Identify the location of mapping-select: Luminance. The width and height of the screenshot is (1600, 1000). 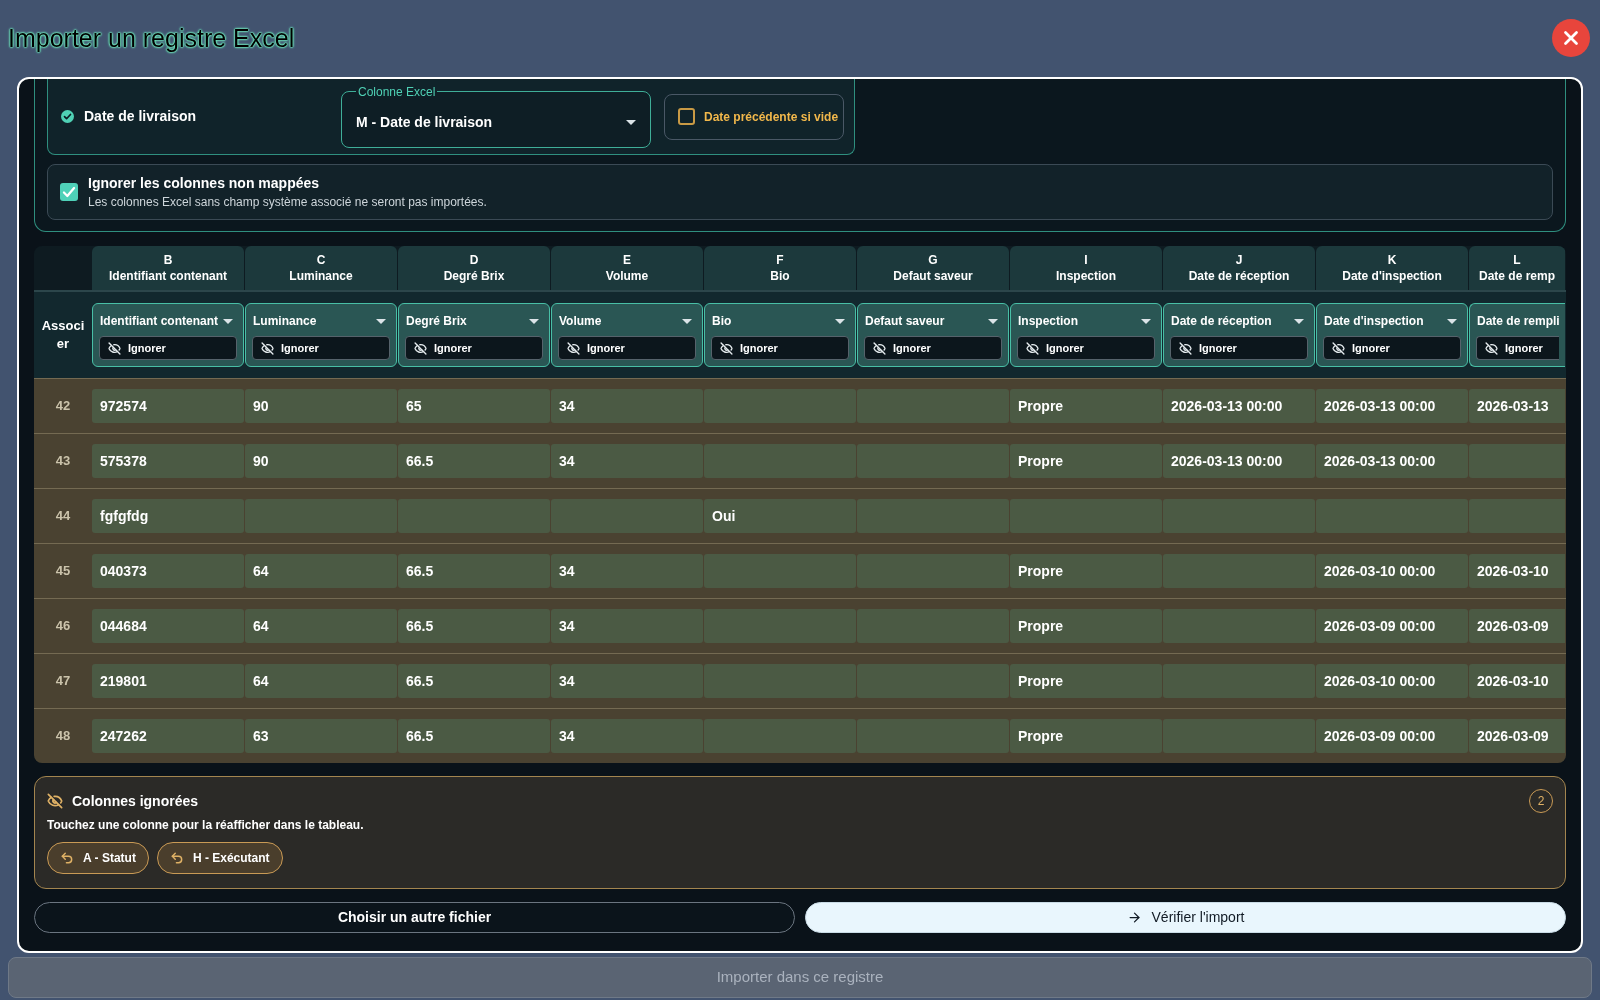
(321, 321).